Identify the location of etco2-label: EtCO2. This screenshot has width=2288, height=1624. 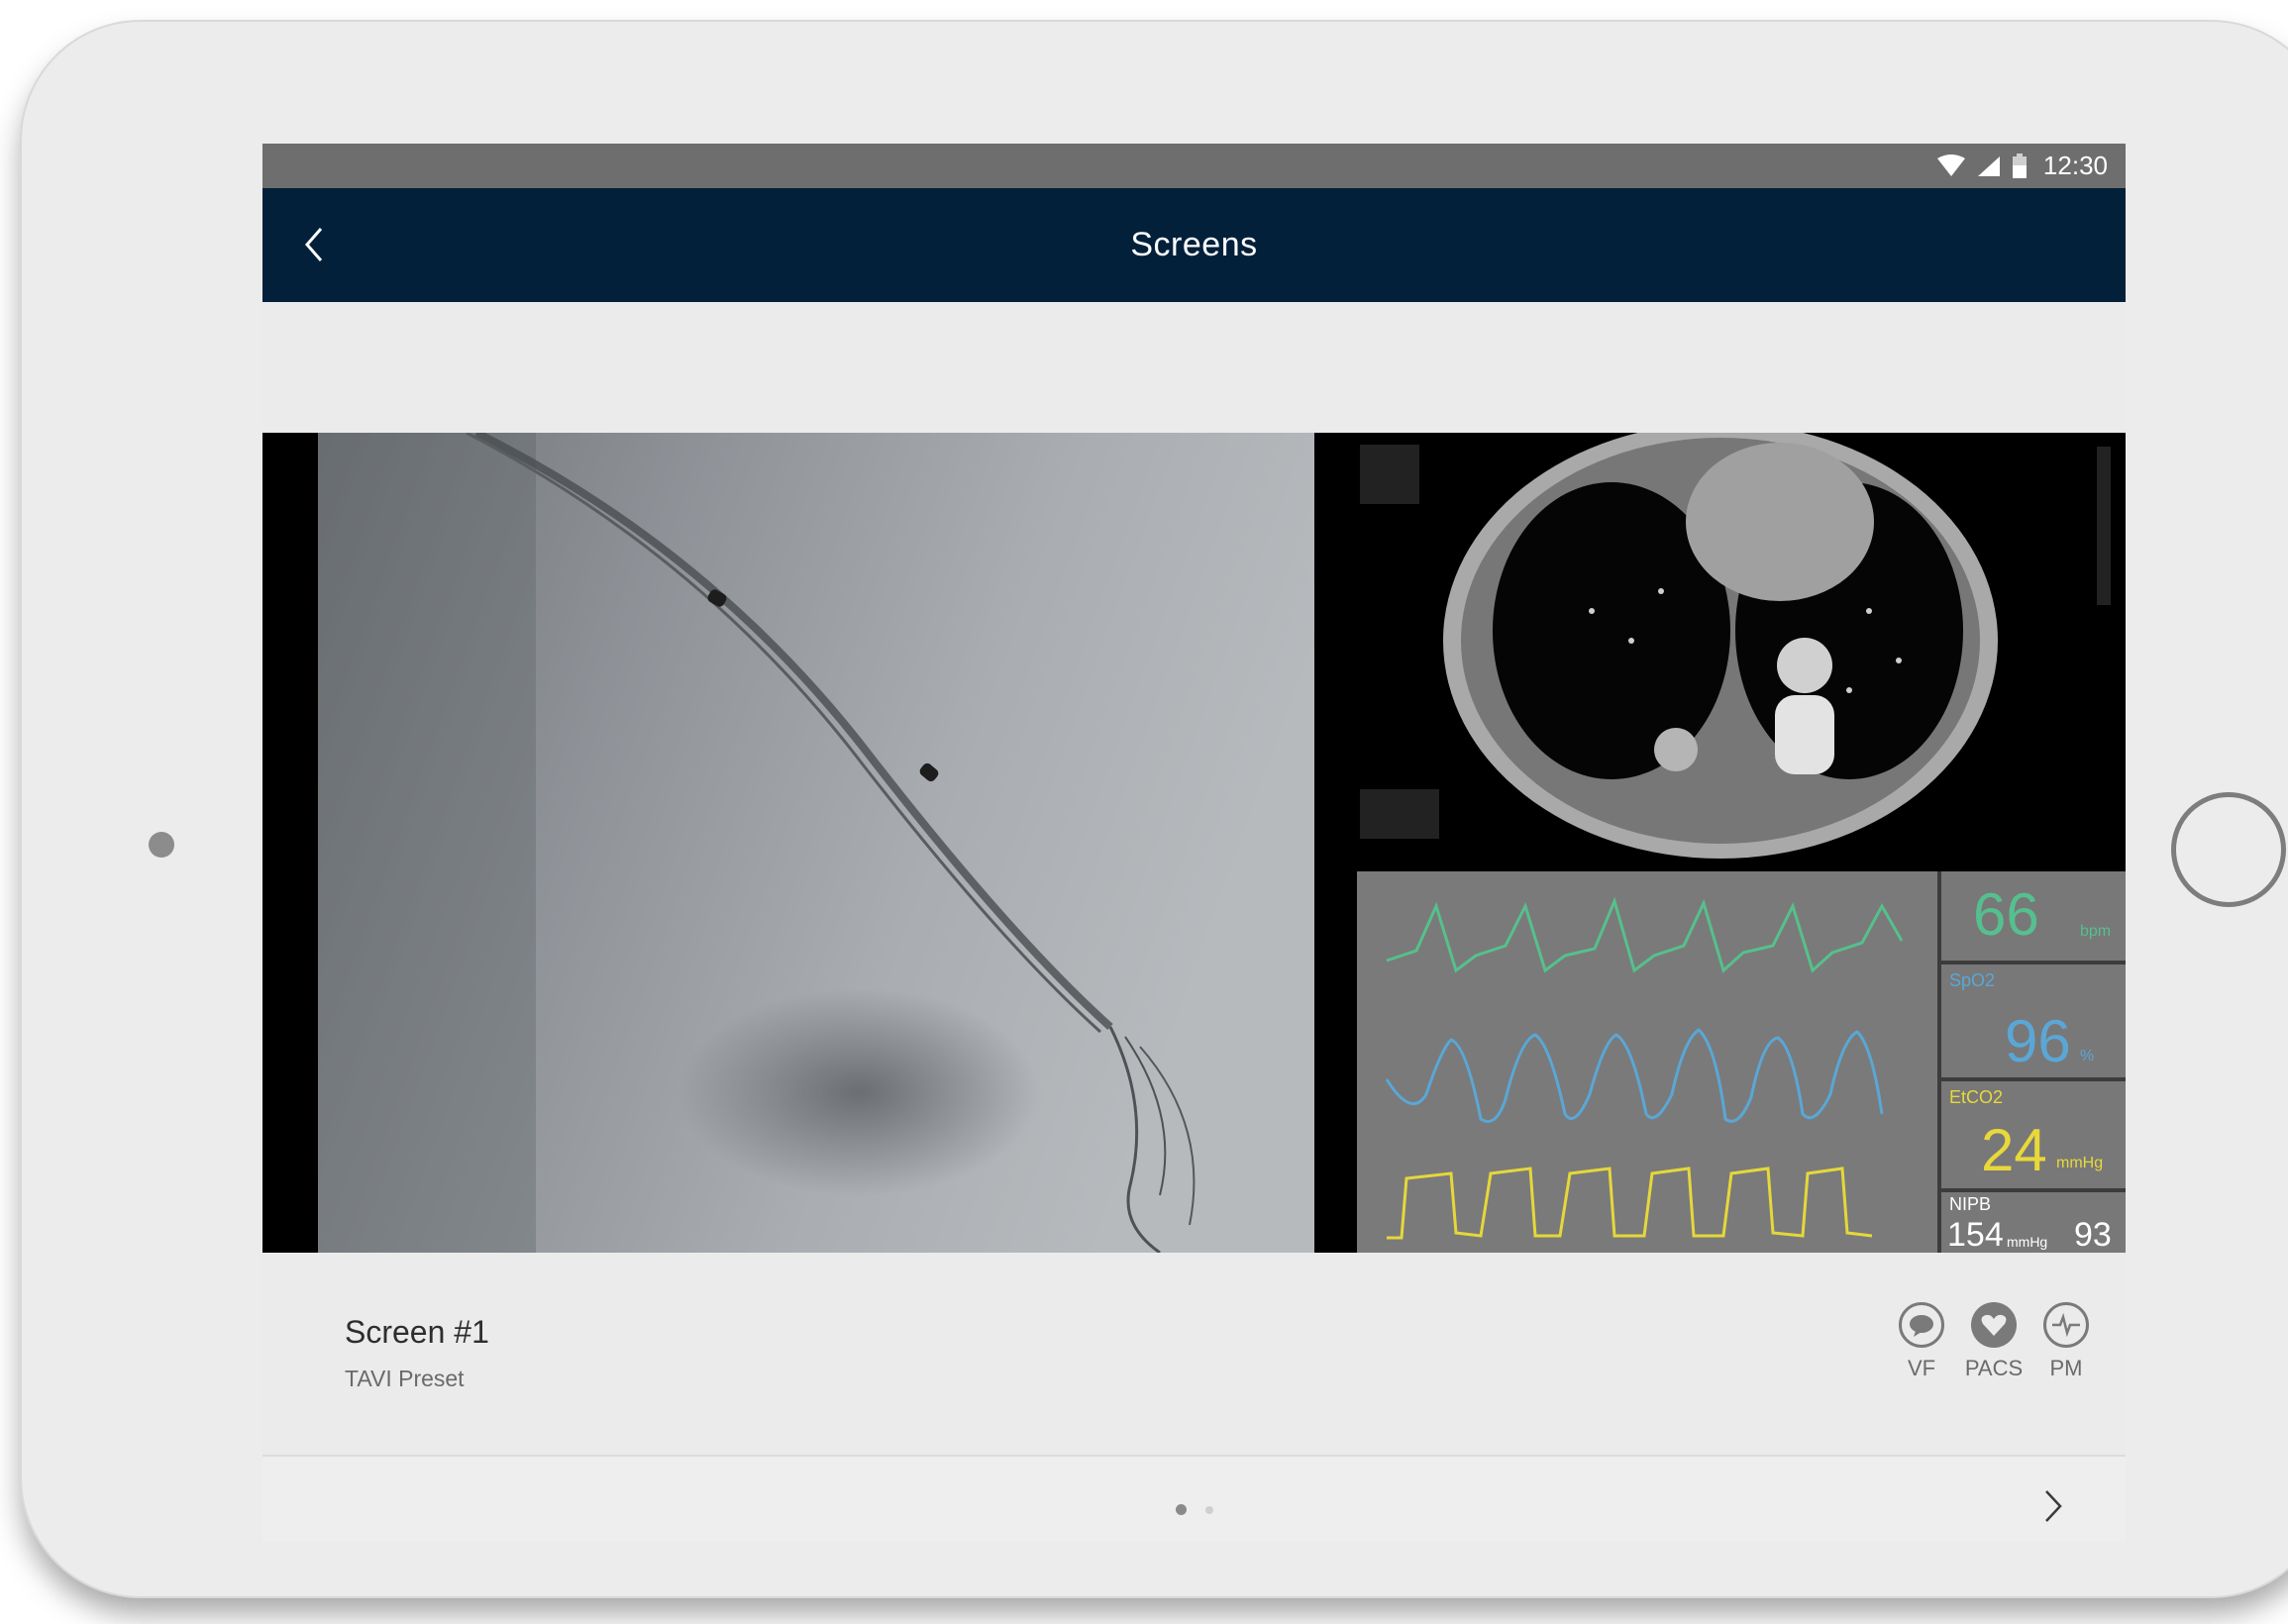
(1976, 1097).